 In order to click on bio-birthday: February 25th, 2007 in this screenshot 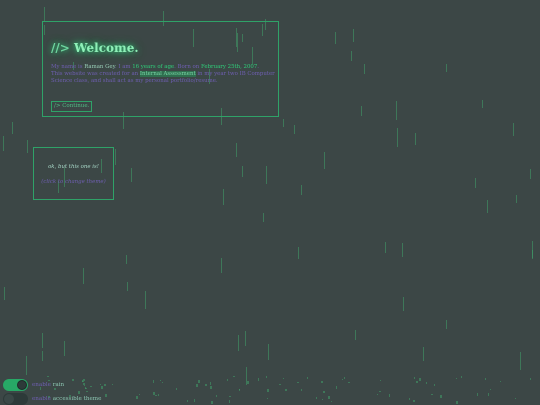, I will do `click(229, 67)`.